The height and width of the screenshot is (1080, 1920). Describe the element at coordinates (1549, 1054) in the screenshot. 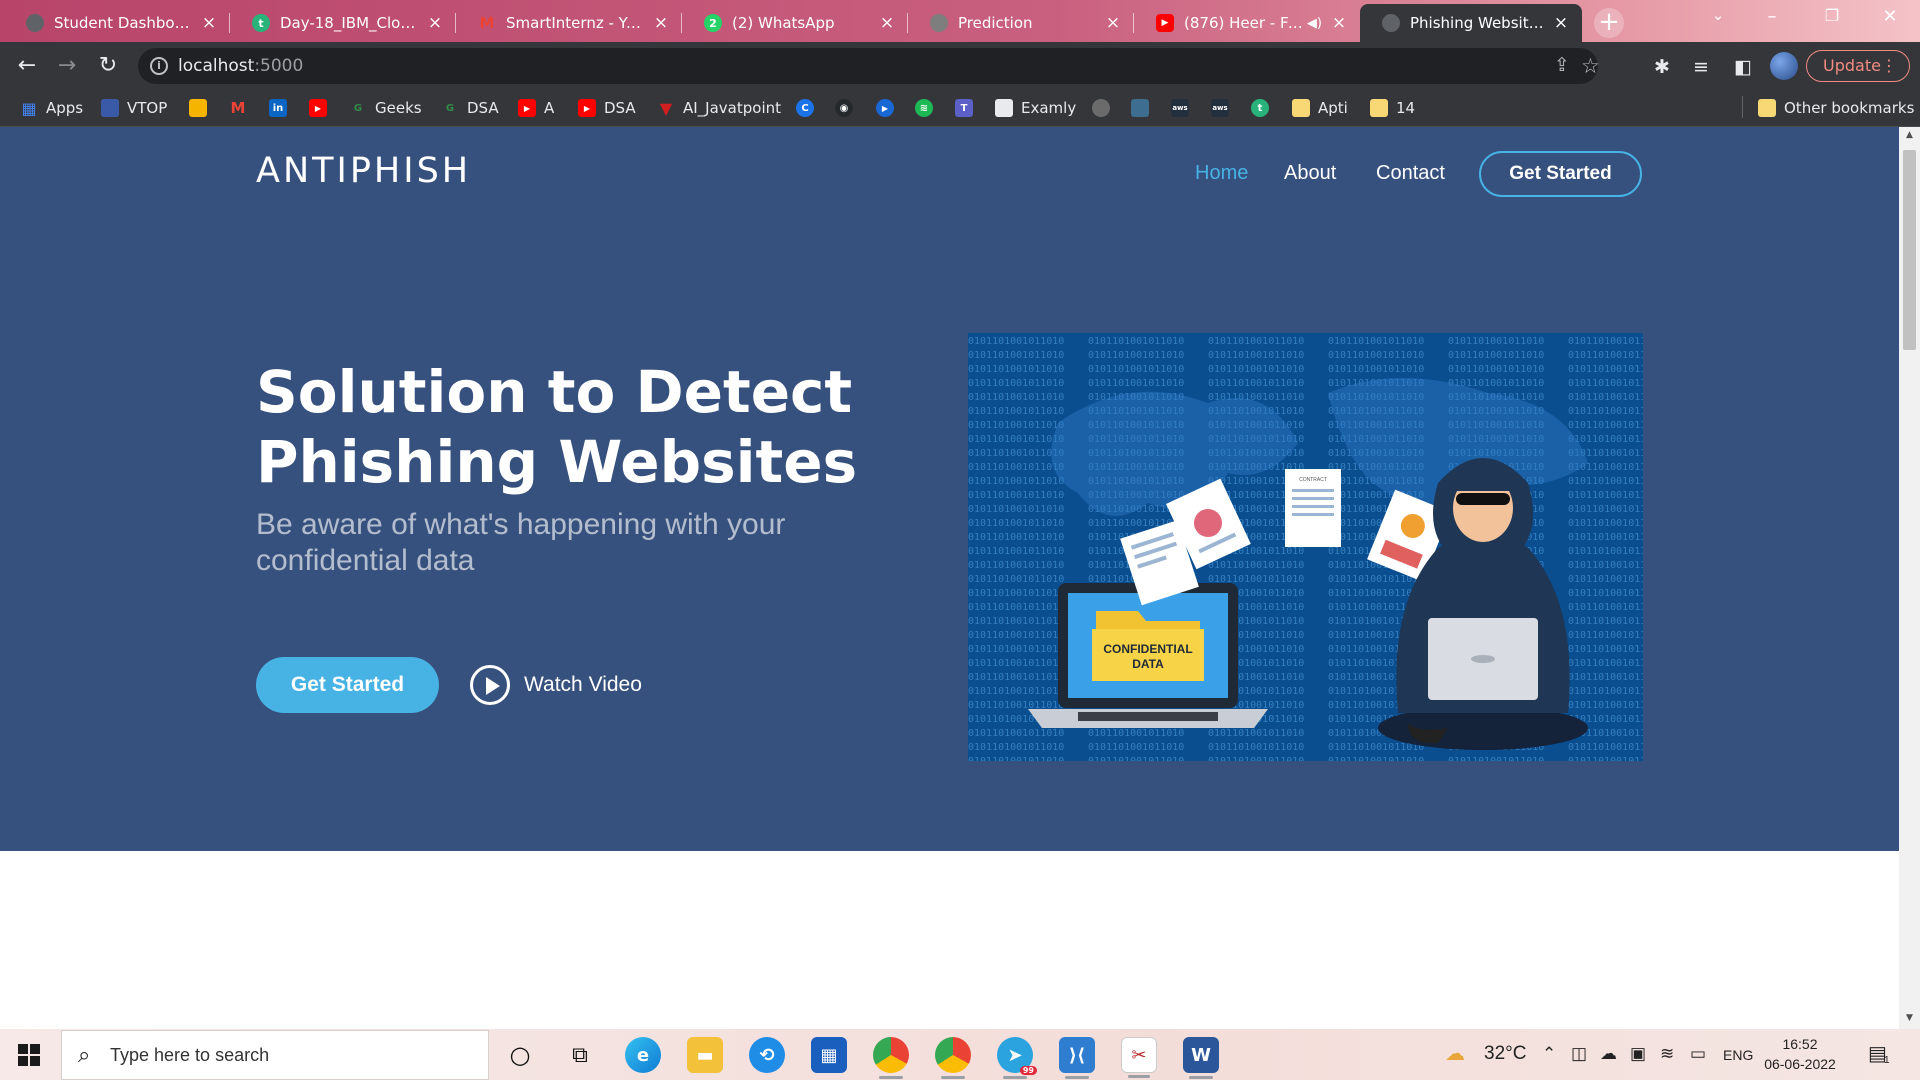

I see `tray-chevron-up-icon: ⌃` at that location.